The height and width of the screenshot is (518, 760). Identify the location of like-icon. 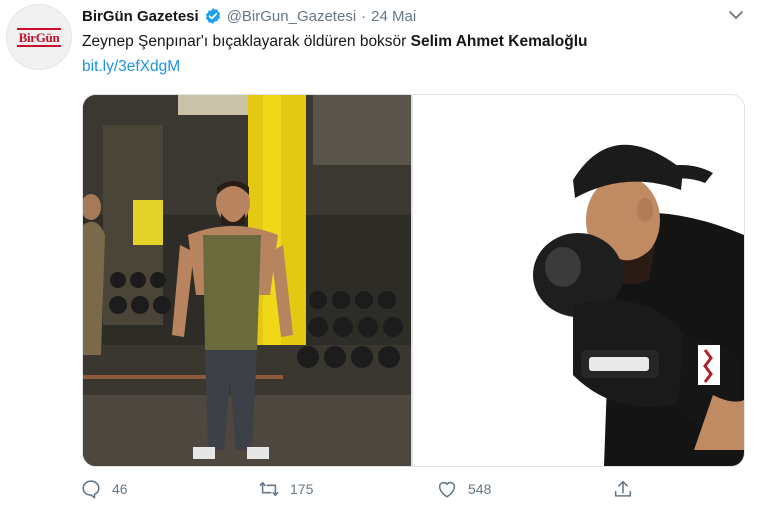
(447, 489).